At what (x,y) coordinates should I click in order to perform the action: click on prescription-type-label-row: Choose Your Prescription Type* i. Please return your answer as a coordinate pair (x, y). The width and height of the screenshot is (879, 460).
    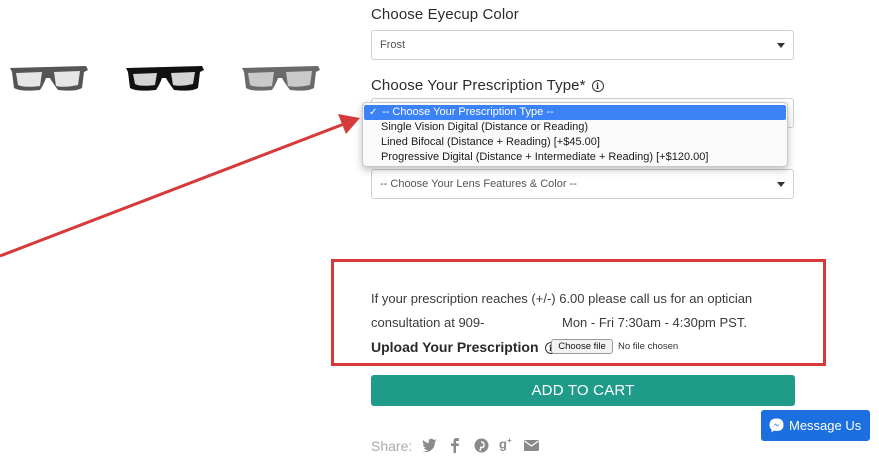
    Looking at the image, I should click on (487, 85).